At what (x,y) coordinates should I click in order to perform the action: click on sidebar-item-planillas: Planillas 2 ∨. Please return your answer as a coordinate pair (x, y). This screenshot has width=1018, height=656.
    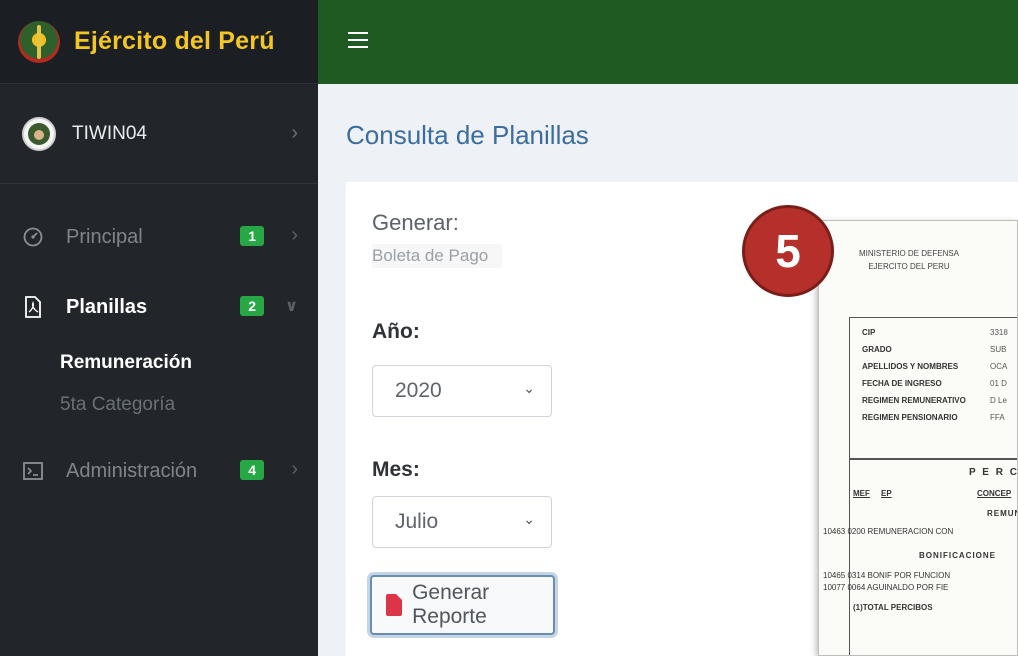
    Looking at the image, I should click on (159, 307).